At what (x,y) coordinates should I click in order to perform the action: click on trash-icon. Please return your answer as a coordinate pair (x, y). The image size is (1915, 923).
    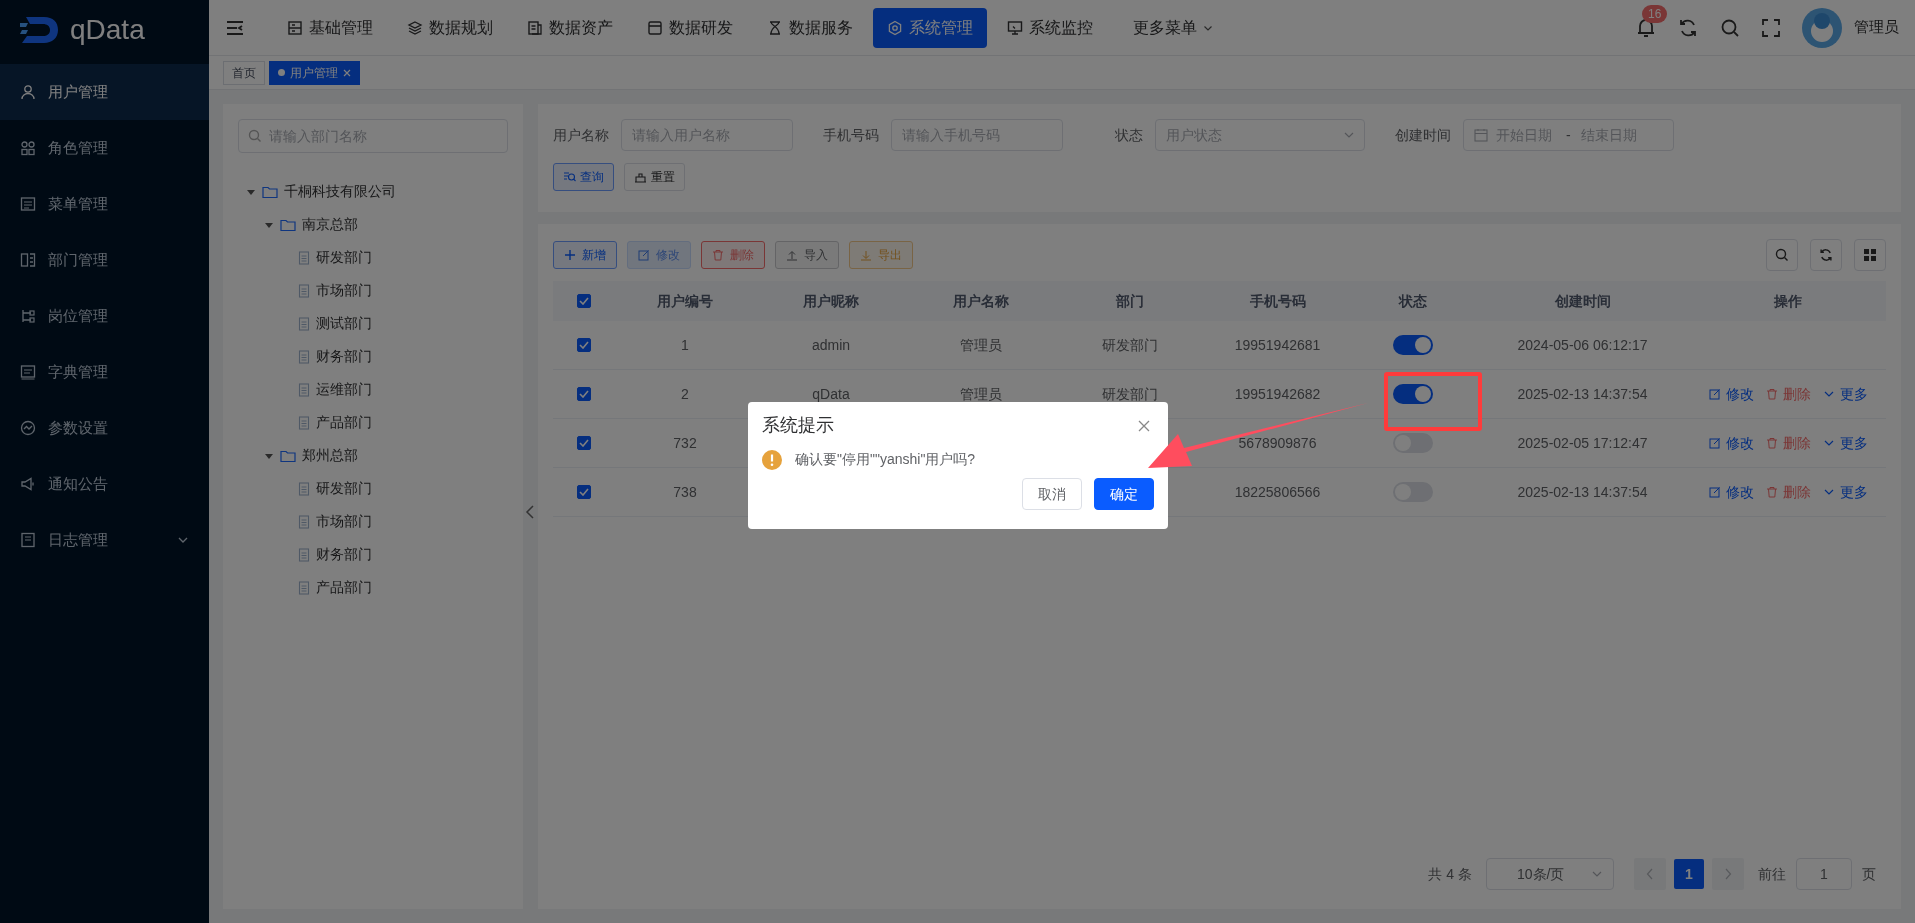
    Looking at the image, I should click on (1771, 492).